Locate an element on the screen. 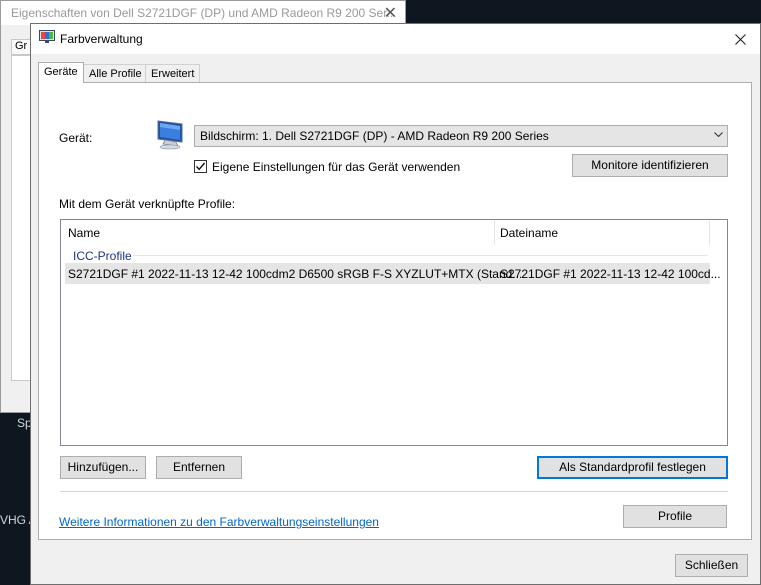 Image resolution: width=761 pixels, height=585 pixels. close-button: Schließen is located at coordinates (711, 565).